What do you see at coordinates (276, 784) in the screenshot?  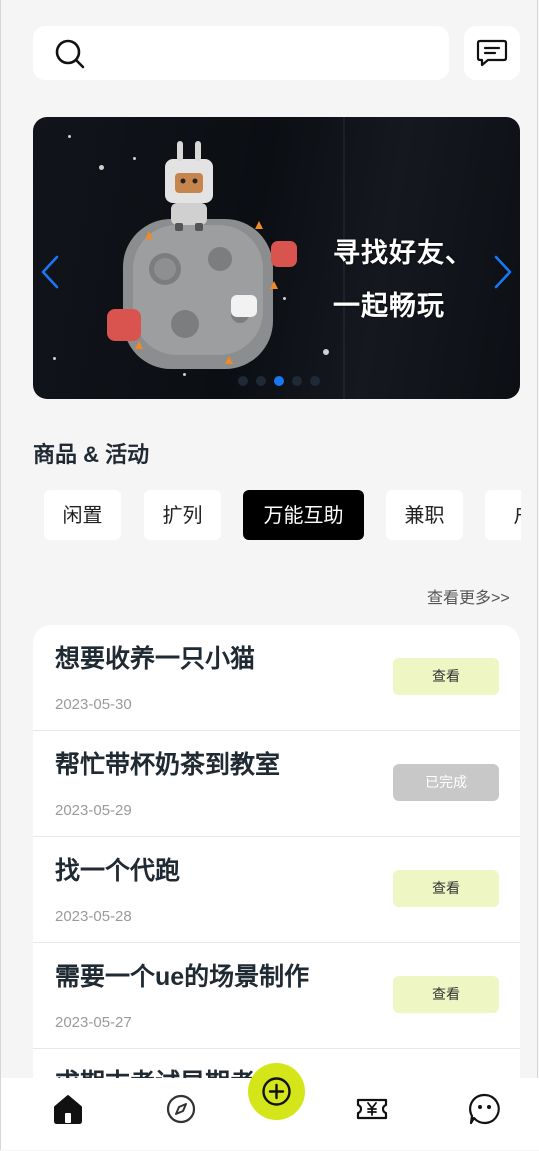 I see `list-item: 帮忙带杯奶茶到教室 2023-05-29 已完成` at bounding box center [276, 784].